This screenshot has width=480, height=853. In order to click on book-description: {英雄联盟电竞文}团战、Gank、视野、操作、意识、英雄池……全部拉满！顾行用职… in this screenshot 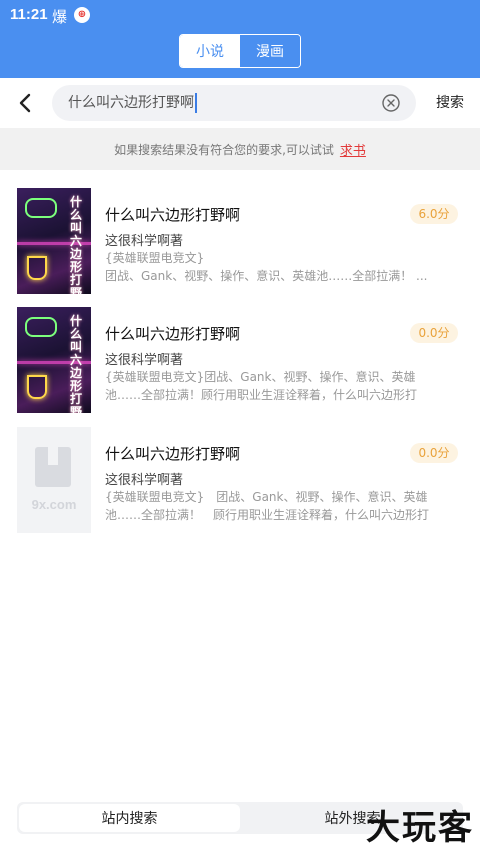, I will do `click(261, 386)`.